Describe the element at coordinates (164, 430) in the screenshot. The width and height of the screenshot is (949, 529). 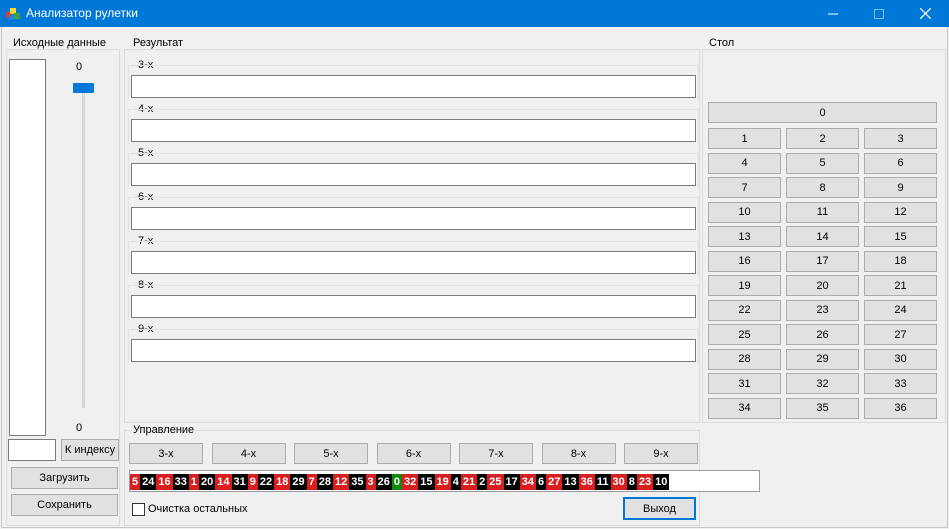
I see `control-panel-title: Управление` at that location.